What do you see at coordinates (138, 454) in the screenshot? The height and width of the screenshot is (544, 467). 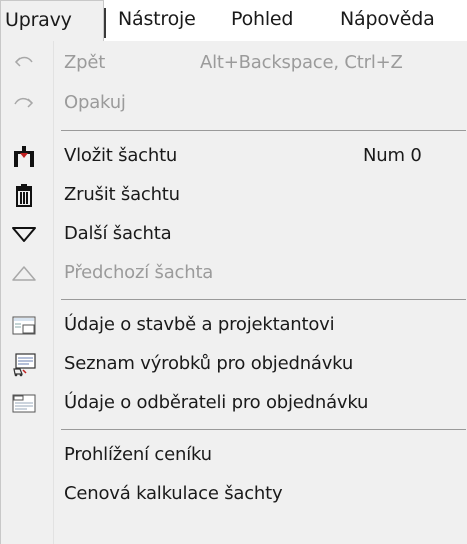 I see `menu-item-label: Prohlížení ceníku` at bounding box center [138, 454].